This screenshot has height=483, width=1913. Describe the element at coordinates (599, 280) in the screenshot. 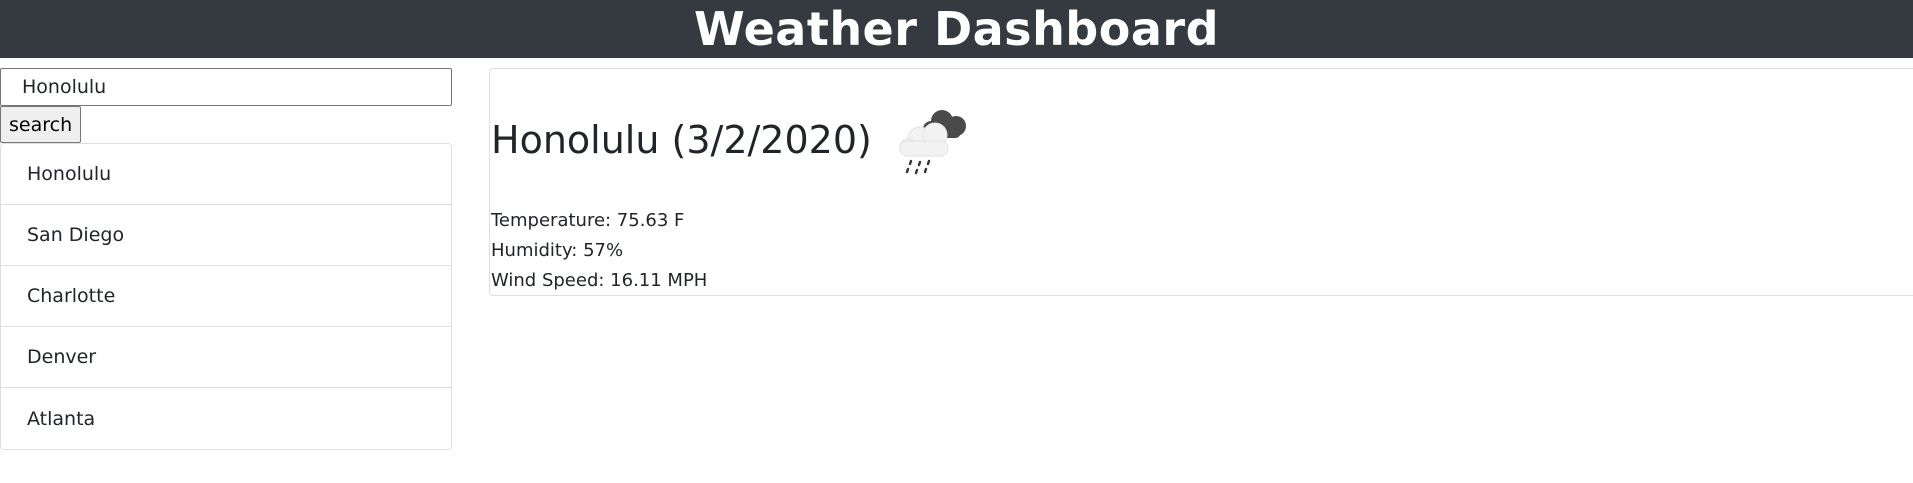

I see `wind-speed-text: Wind Speed: 16.11 MPH` at that location.